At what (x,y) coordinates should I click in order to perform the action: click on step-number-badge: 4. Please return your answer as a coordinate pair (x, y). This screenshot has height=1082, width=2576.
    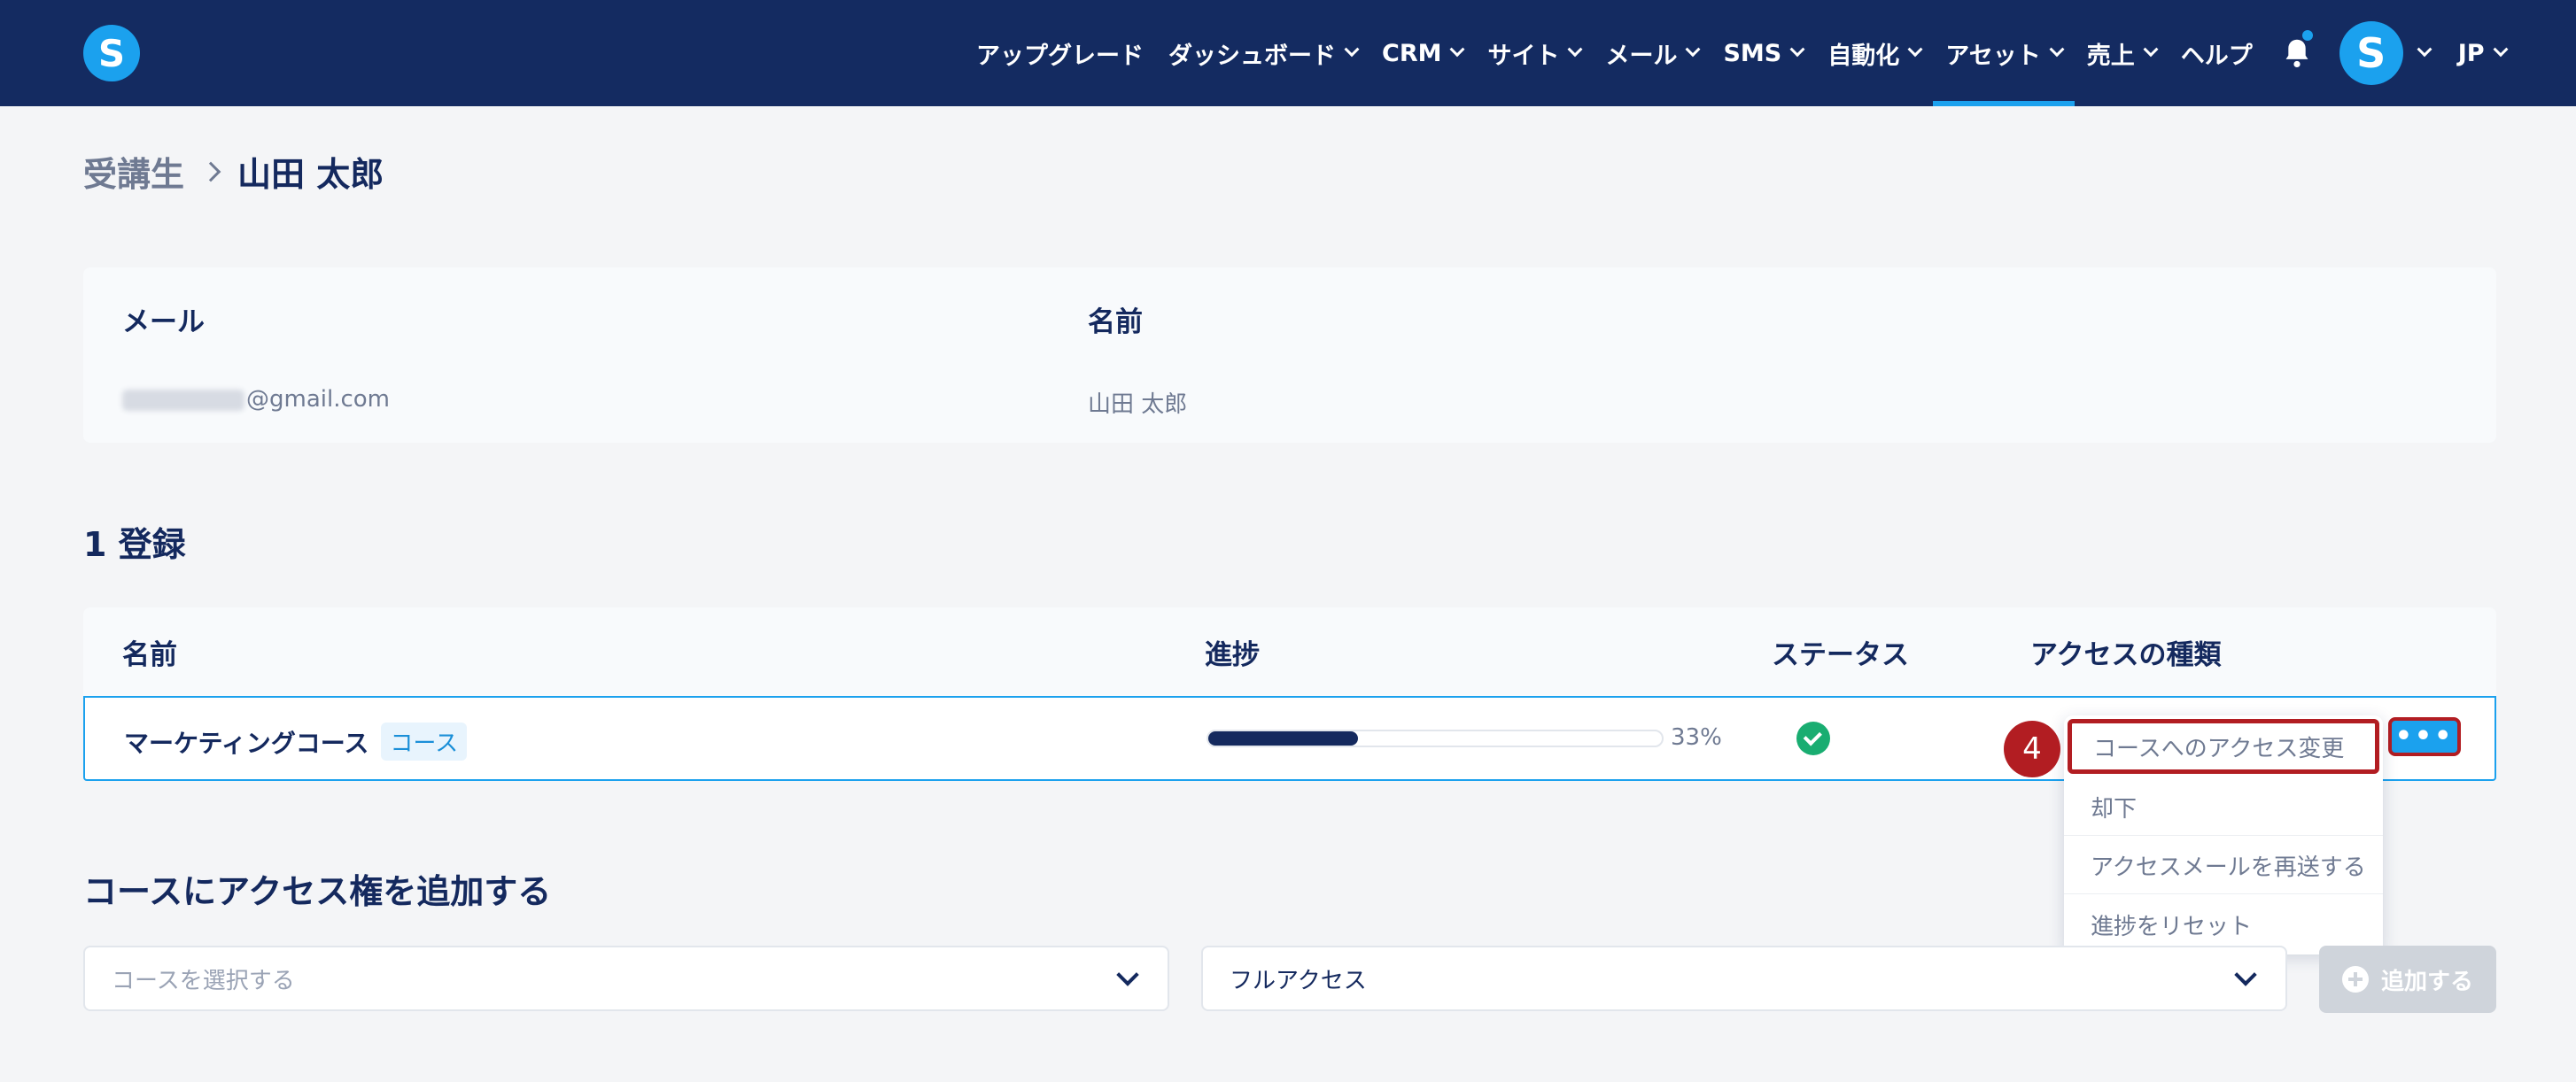
    Looking at the image, I should click on (2032, 749).